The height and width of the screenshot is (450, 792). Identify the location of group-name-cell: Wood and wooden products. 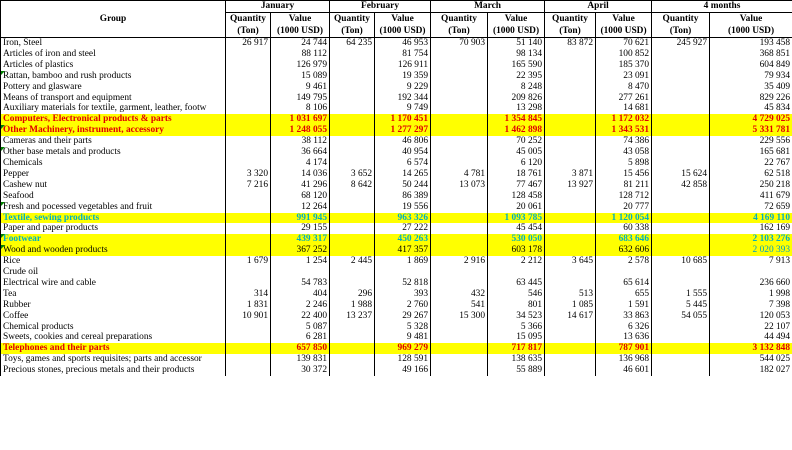
(113, 251).